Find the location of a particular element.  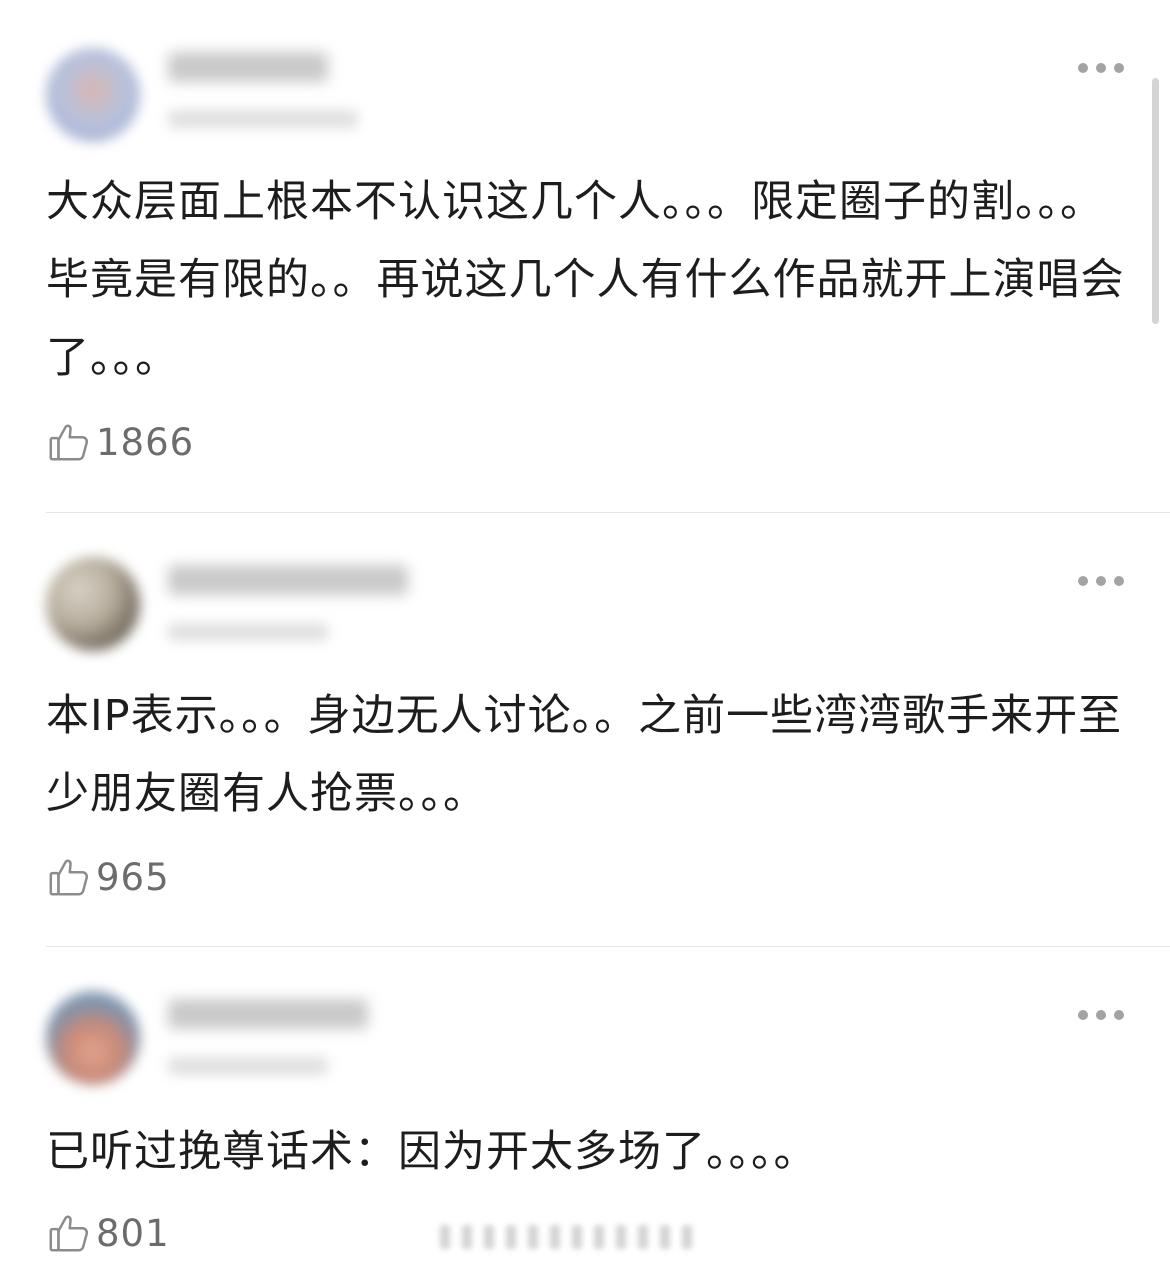

like-button: 801 is located at coordinates (108, 1233).